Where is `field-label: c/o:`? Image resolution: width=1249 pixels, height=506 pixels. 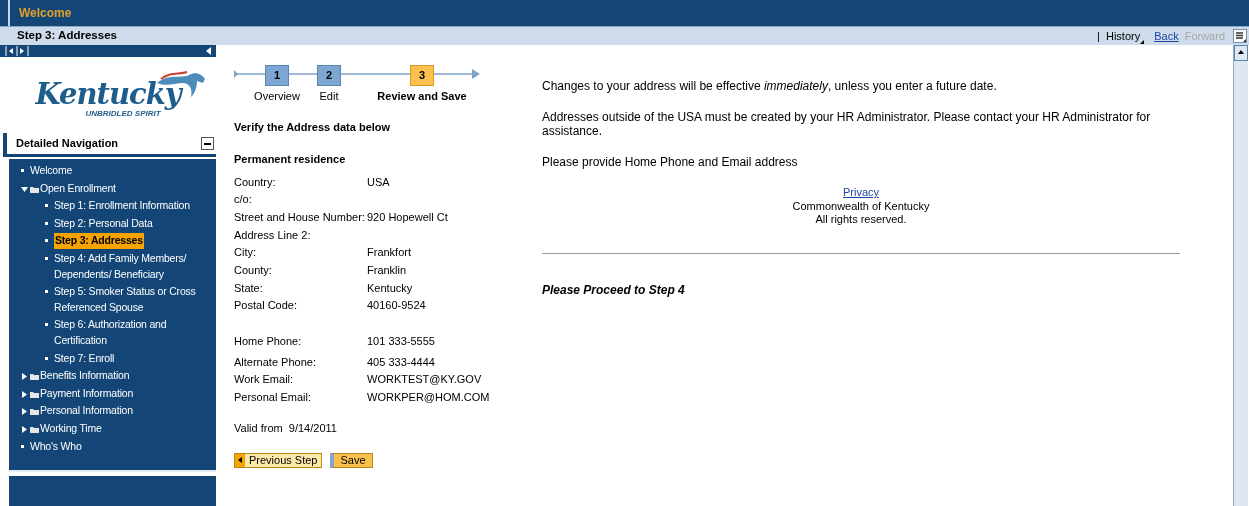
field-label: c/o: is located at coordinates (243, 200).